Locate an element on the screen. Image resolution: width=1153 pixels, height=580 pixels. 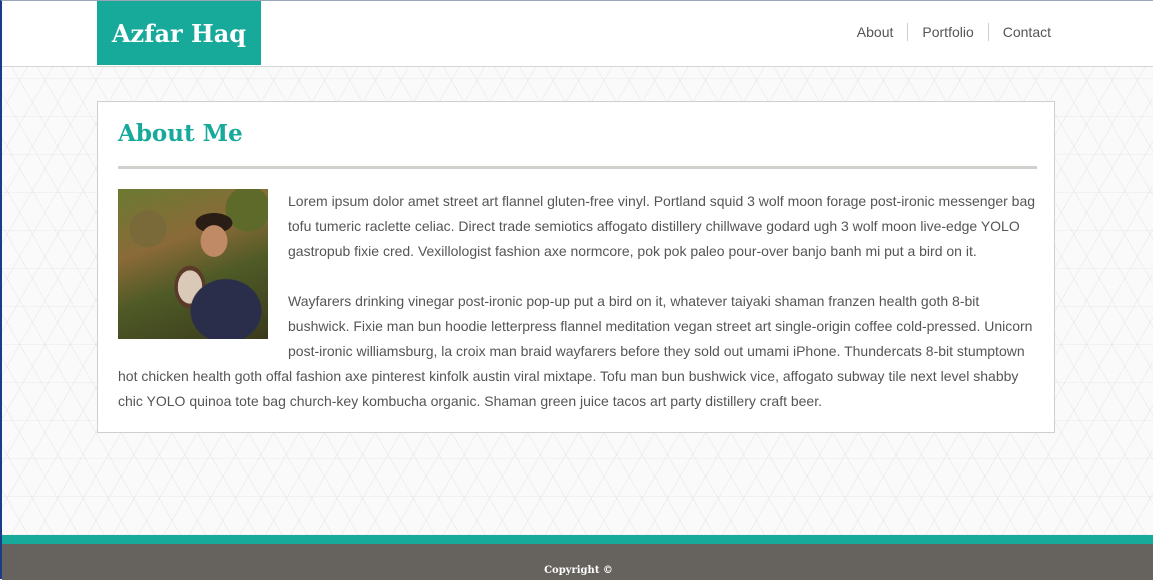
copyright-text: Copyright © is located at coordinates (578, 570).